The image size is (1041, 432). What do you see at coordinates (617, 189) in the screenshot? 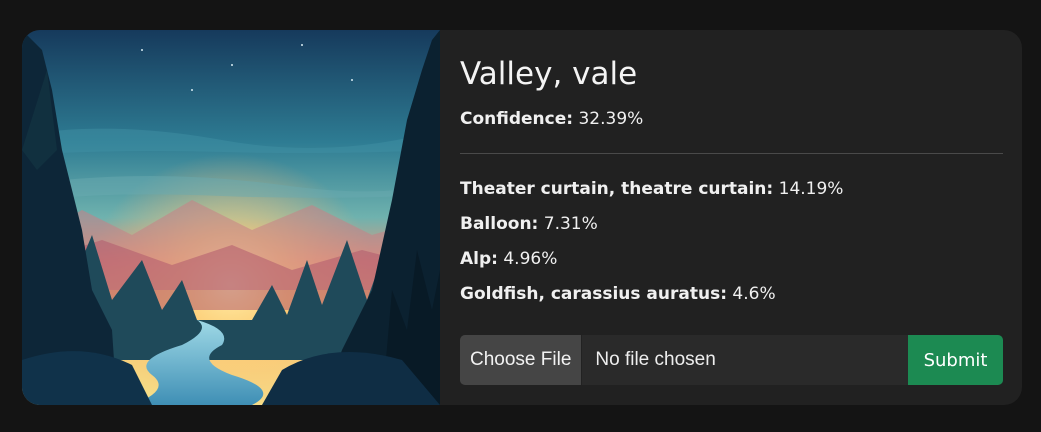
I see `prediction-label: Theater curtain, theatre curtain:` at bounding box center [617, 189].